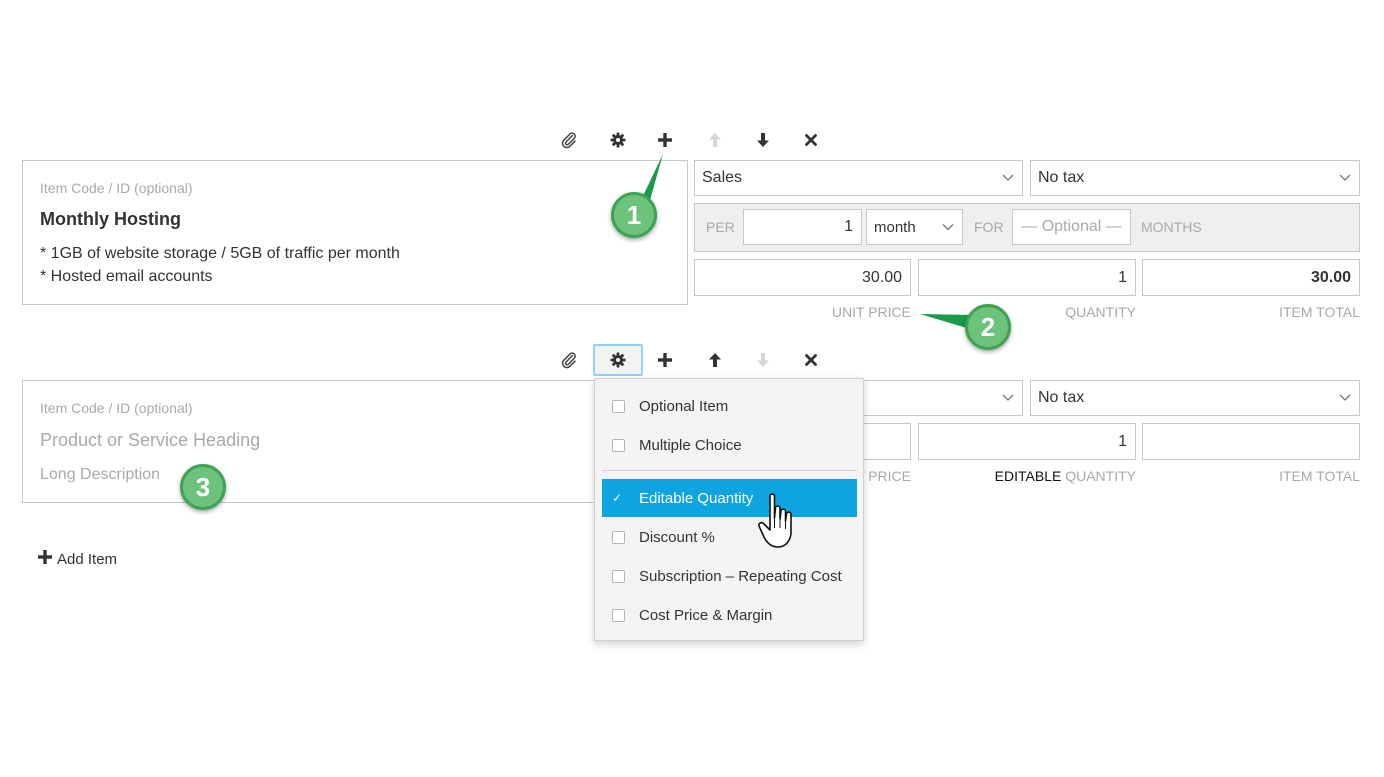  Describe the element at coordinates (729, 470) in the screenshot. I see `menu-divider` at that location.